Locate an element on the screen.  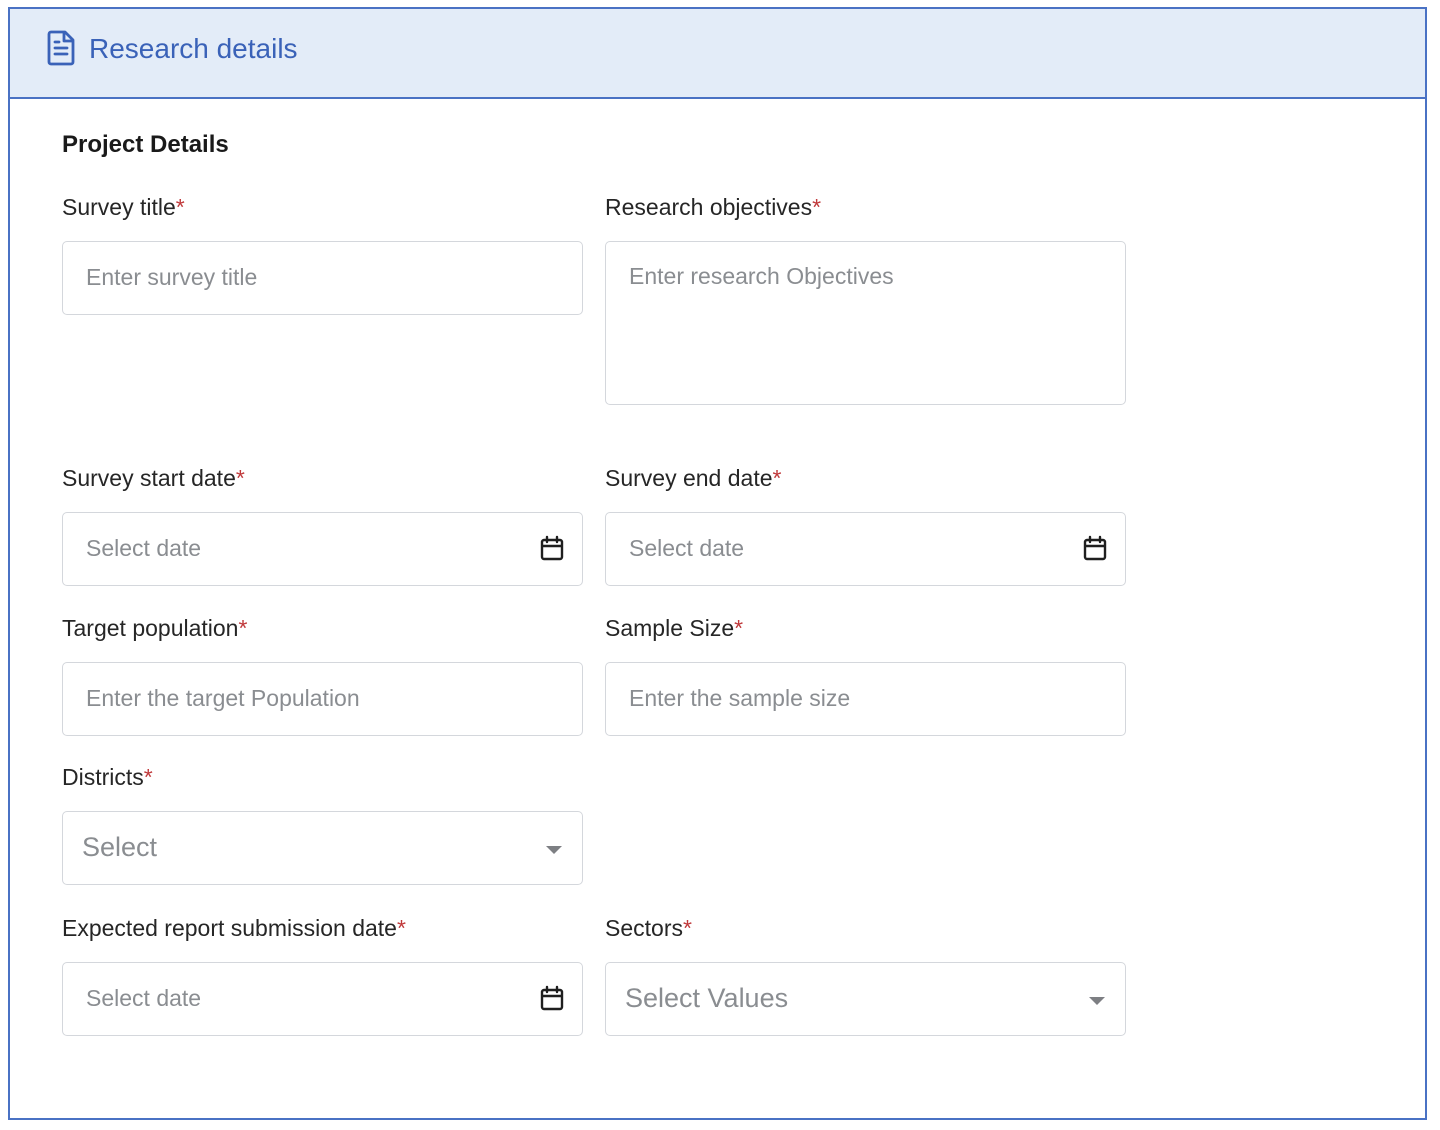
report-submission-date-label: Expected report submission date* is located at coordinates (234, 928).